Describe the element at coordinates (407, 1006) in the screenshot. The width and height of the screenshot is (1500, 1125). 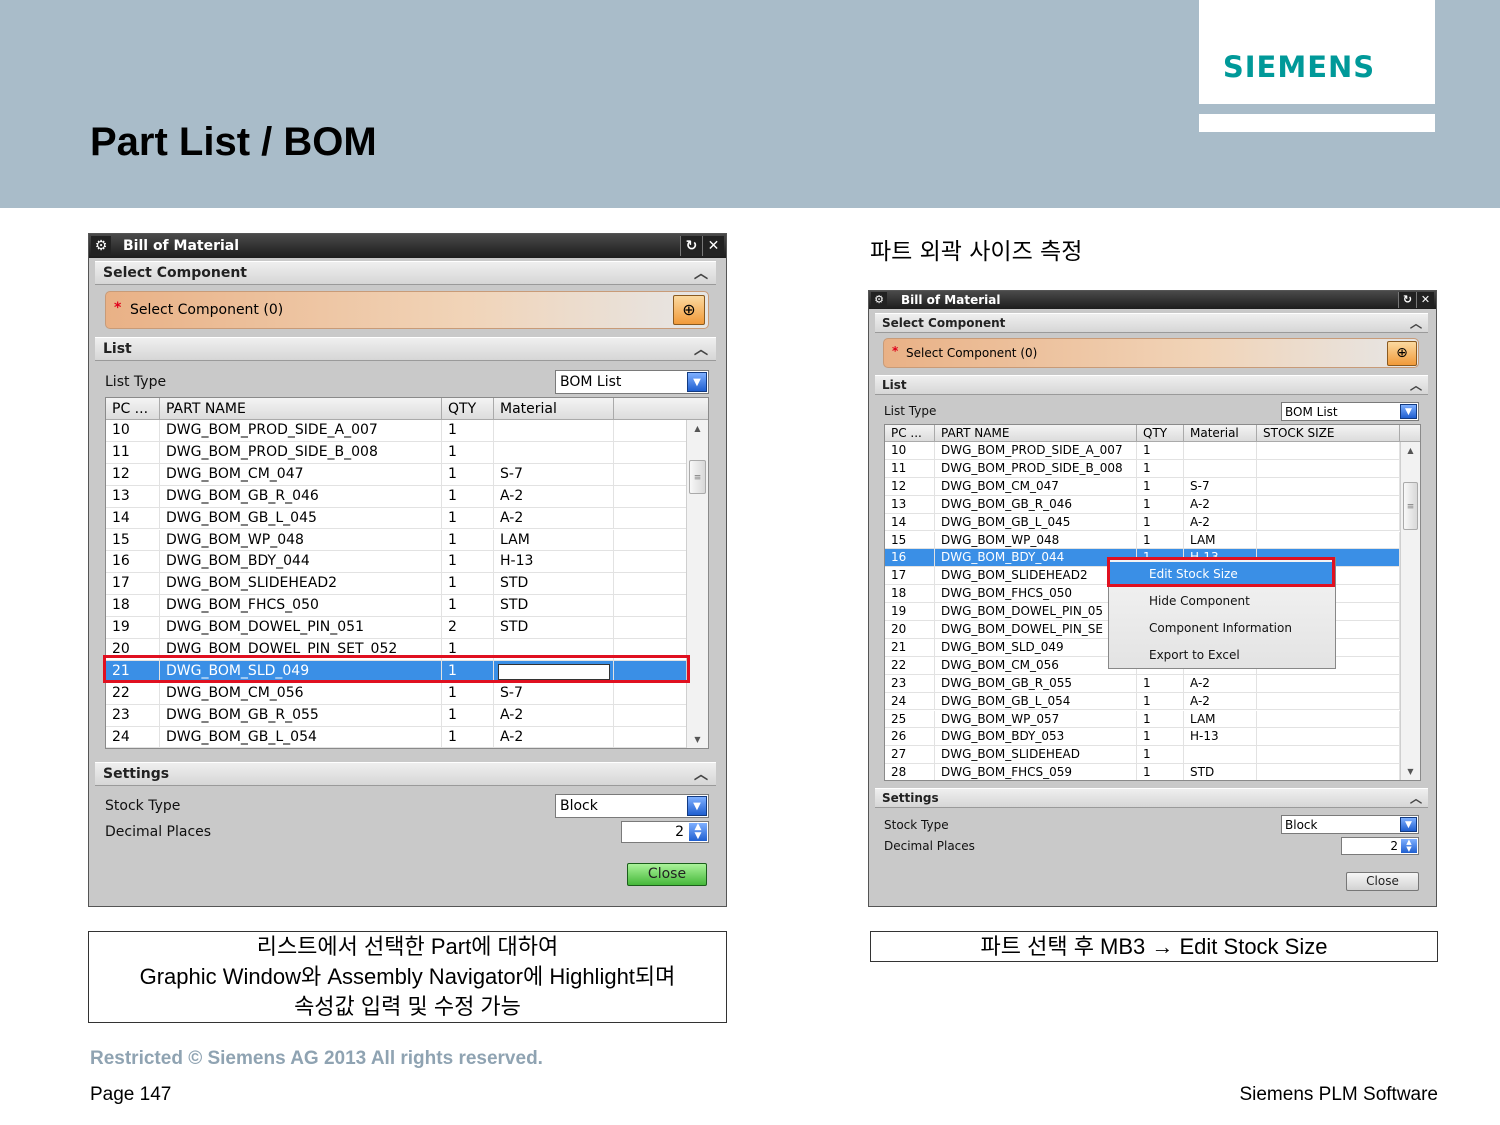
I see `caption-line: 속성값 입력 및 수정 가능` at that location.